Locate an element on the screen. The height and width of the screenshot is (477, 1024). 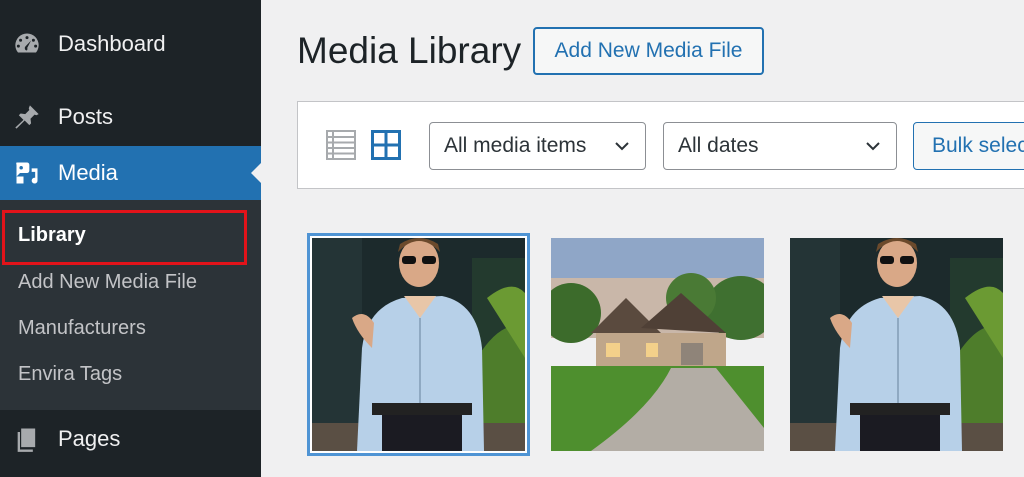
submenu-item-manufacturers: Manufacturers is located at coordinates (82, 328).